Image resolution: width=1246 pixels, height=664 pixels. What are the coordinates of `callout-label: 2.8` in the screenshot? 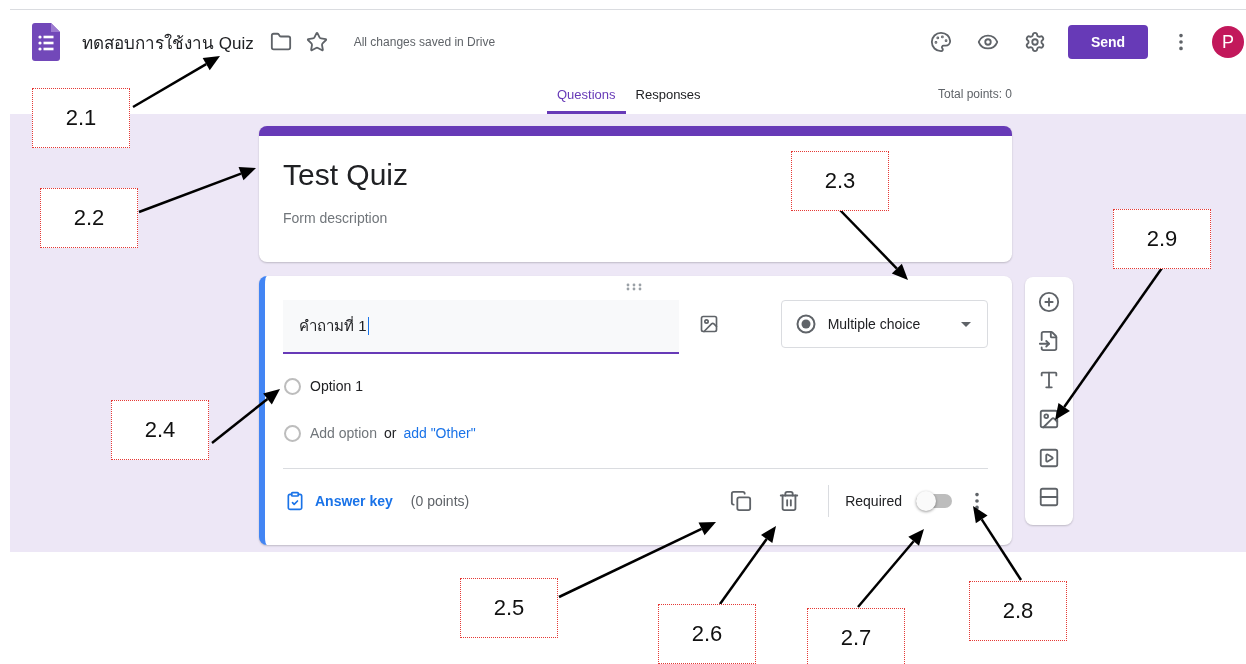 It's located at (1018, 611).